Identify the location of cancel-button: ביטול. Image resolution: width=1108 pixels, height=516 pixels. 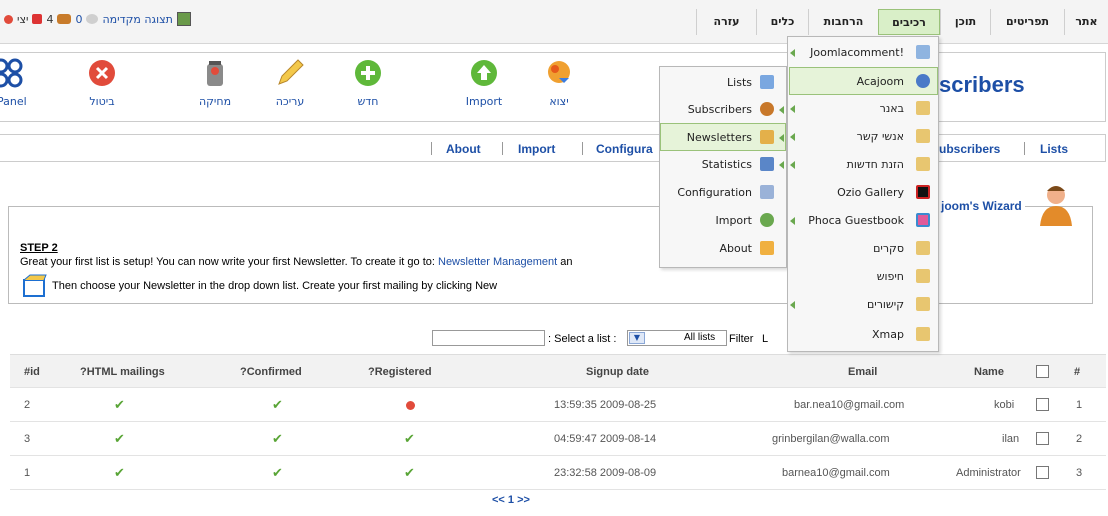
(102, 83).